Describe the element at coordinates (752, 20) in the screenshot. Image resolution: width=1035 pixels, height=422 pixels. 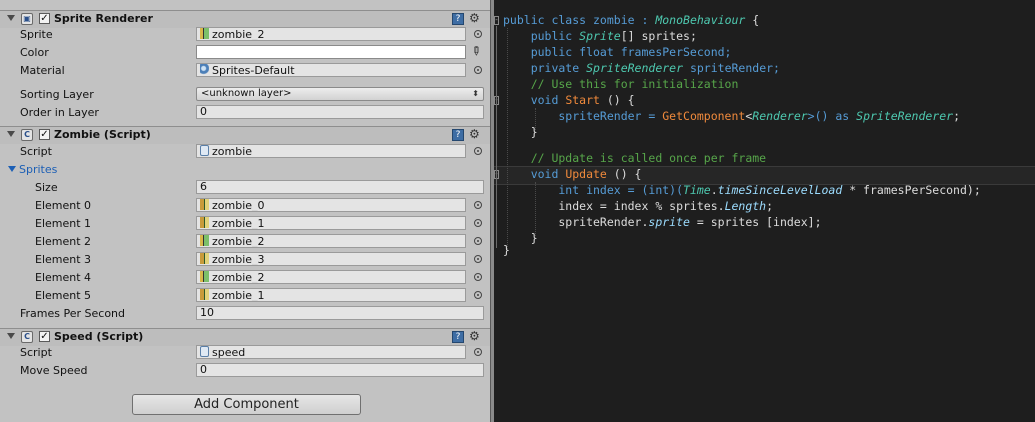
I see `code-token: {` at that location.